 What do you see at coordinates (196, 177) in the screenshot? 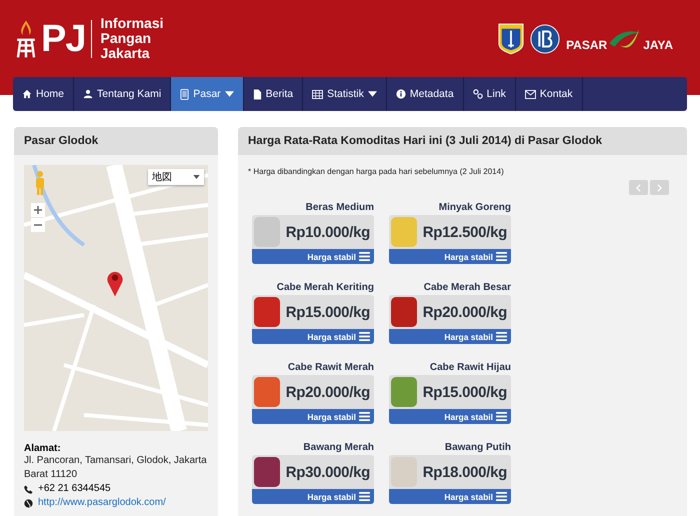
I see `caret-icon` at bounding box center [196, 177].